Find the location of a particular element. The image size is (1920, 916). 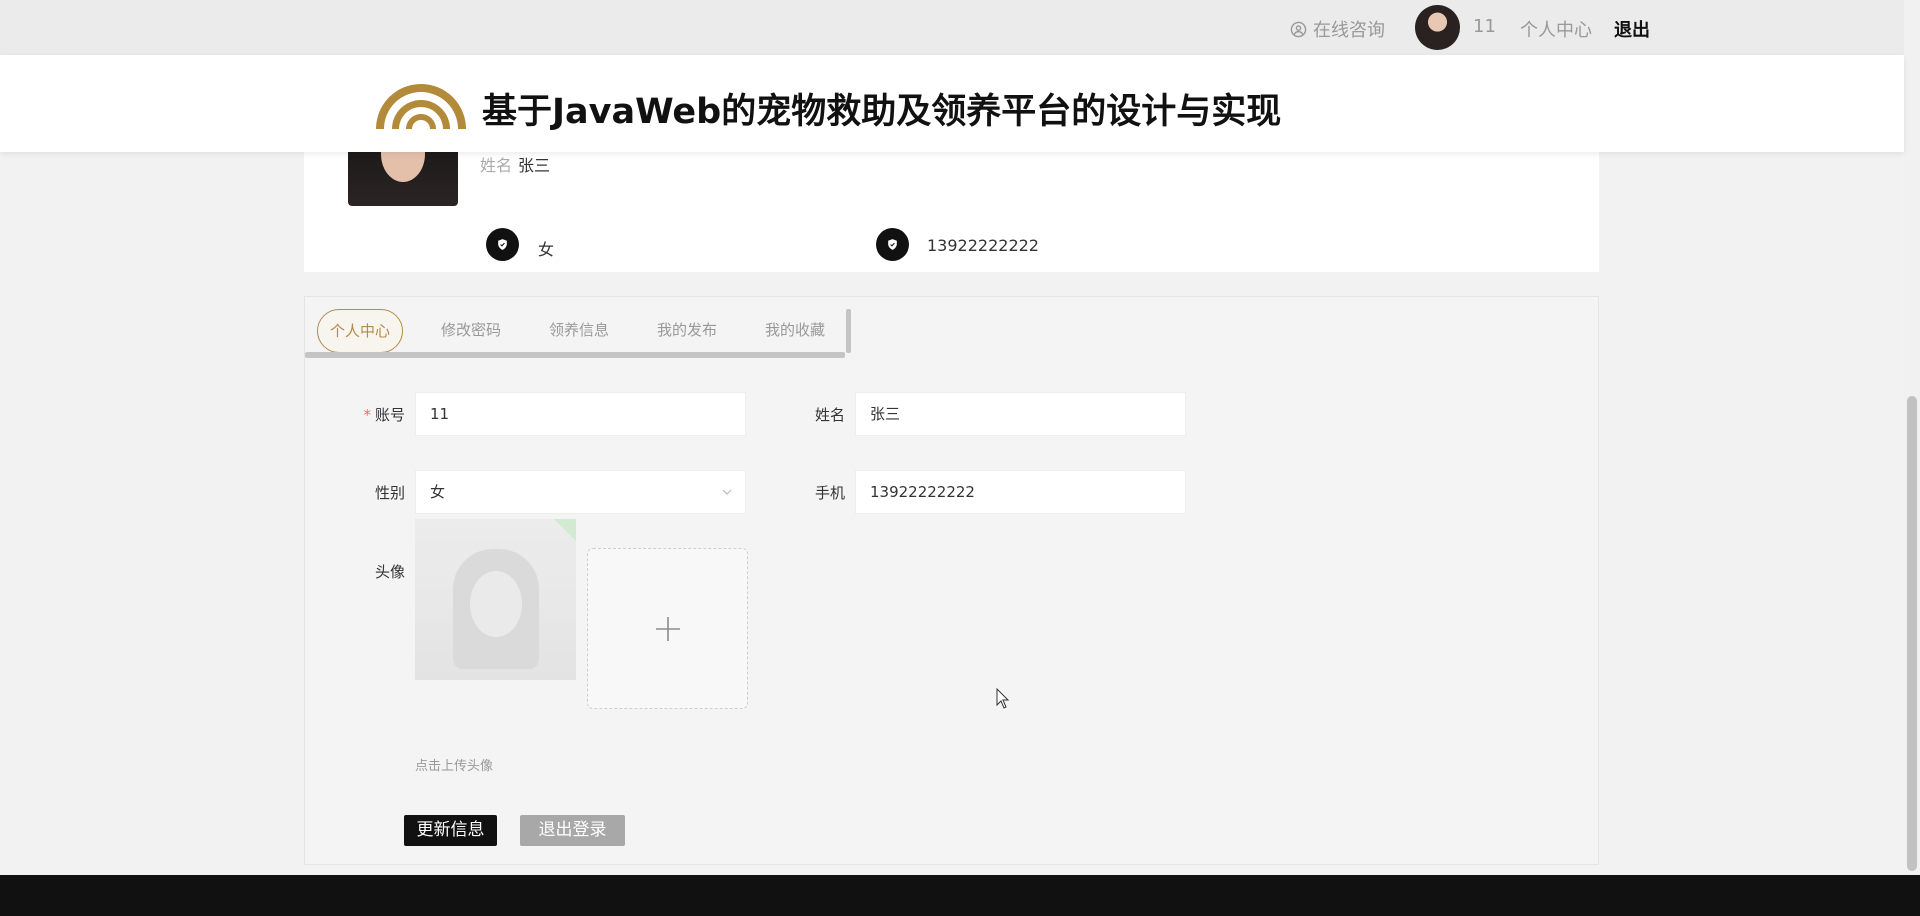

site-logo is located at coordinates (421, 106).